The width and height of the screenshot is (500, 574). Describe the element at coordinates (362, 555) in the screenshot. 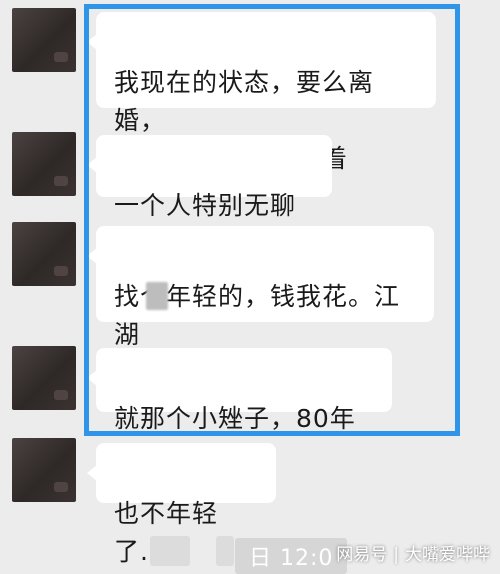

I see `watermark-brand: 网易号` at that location.